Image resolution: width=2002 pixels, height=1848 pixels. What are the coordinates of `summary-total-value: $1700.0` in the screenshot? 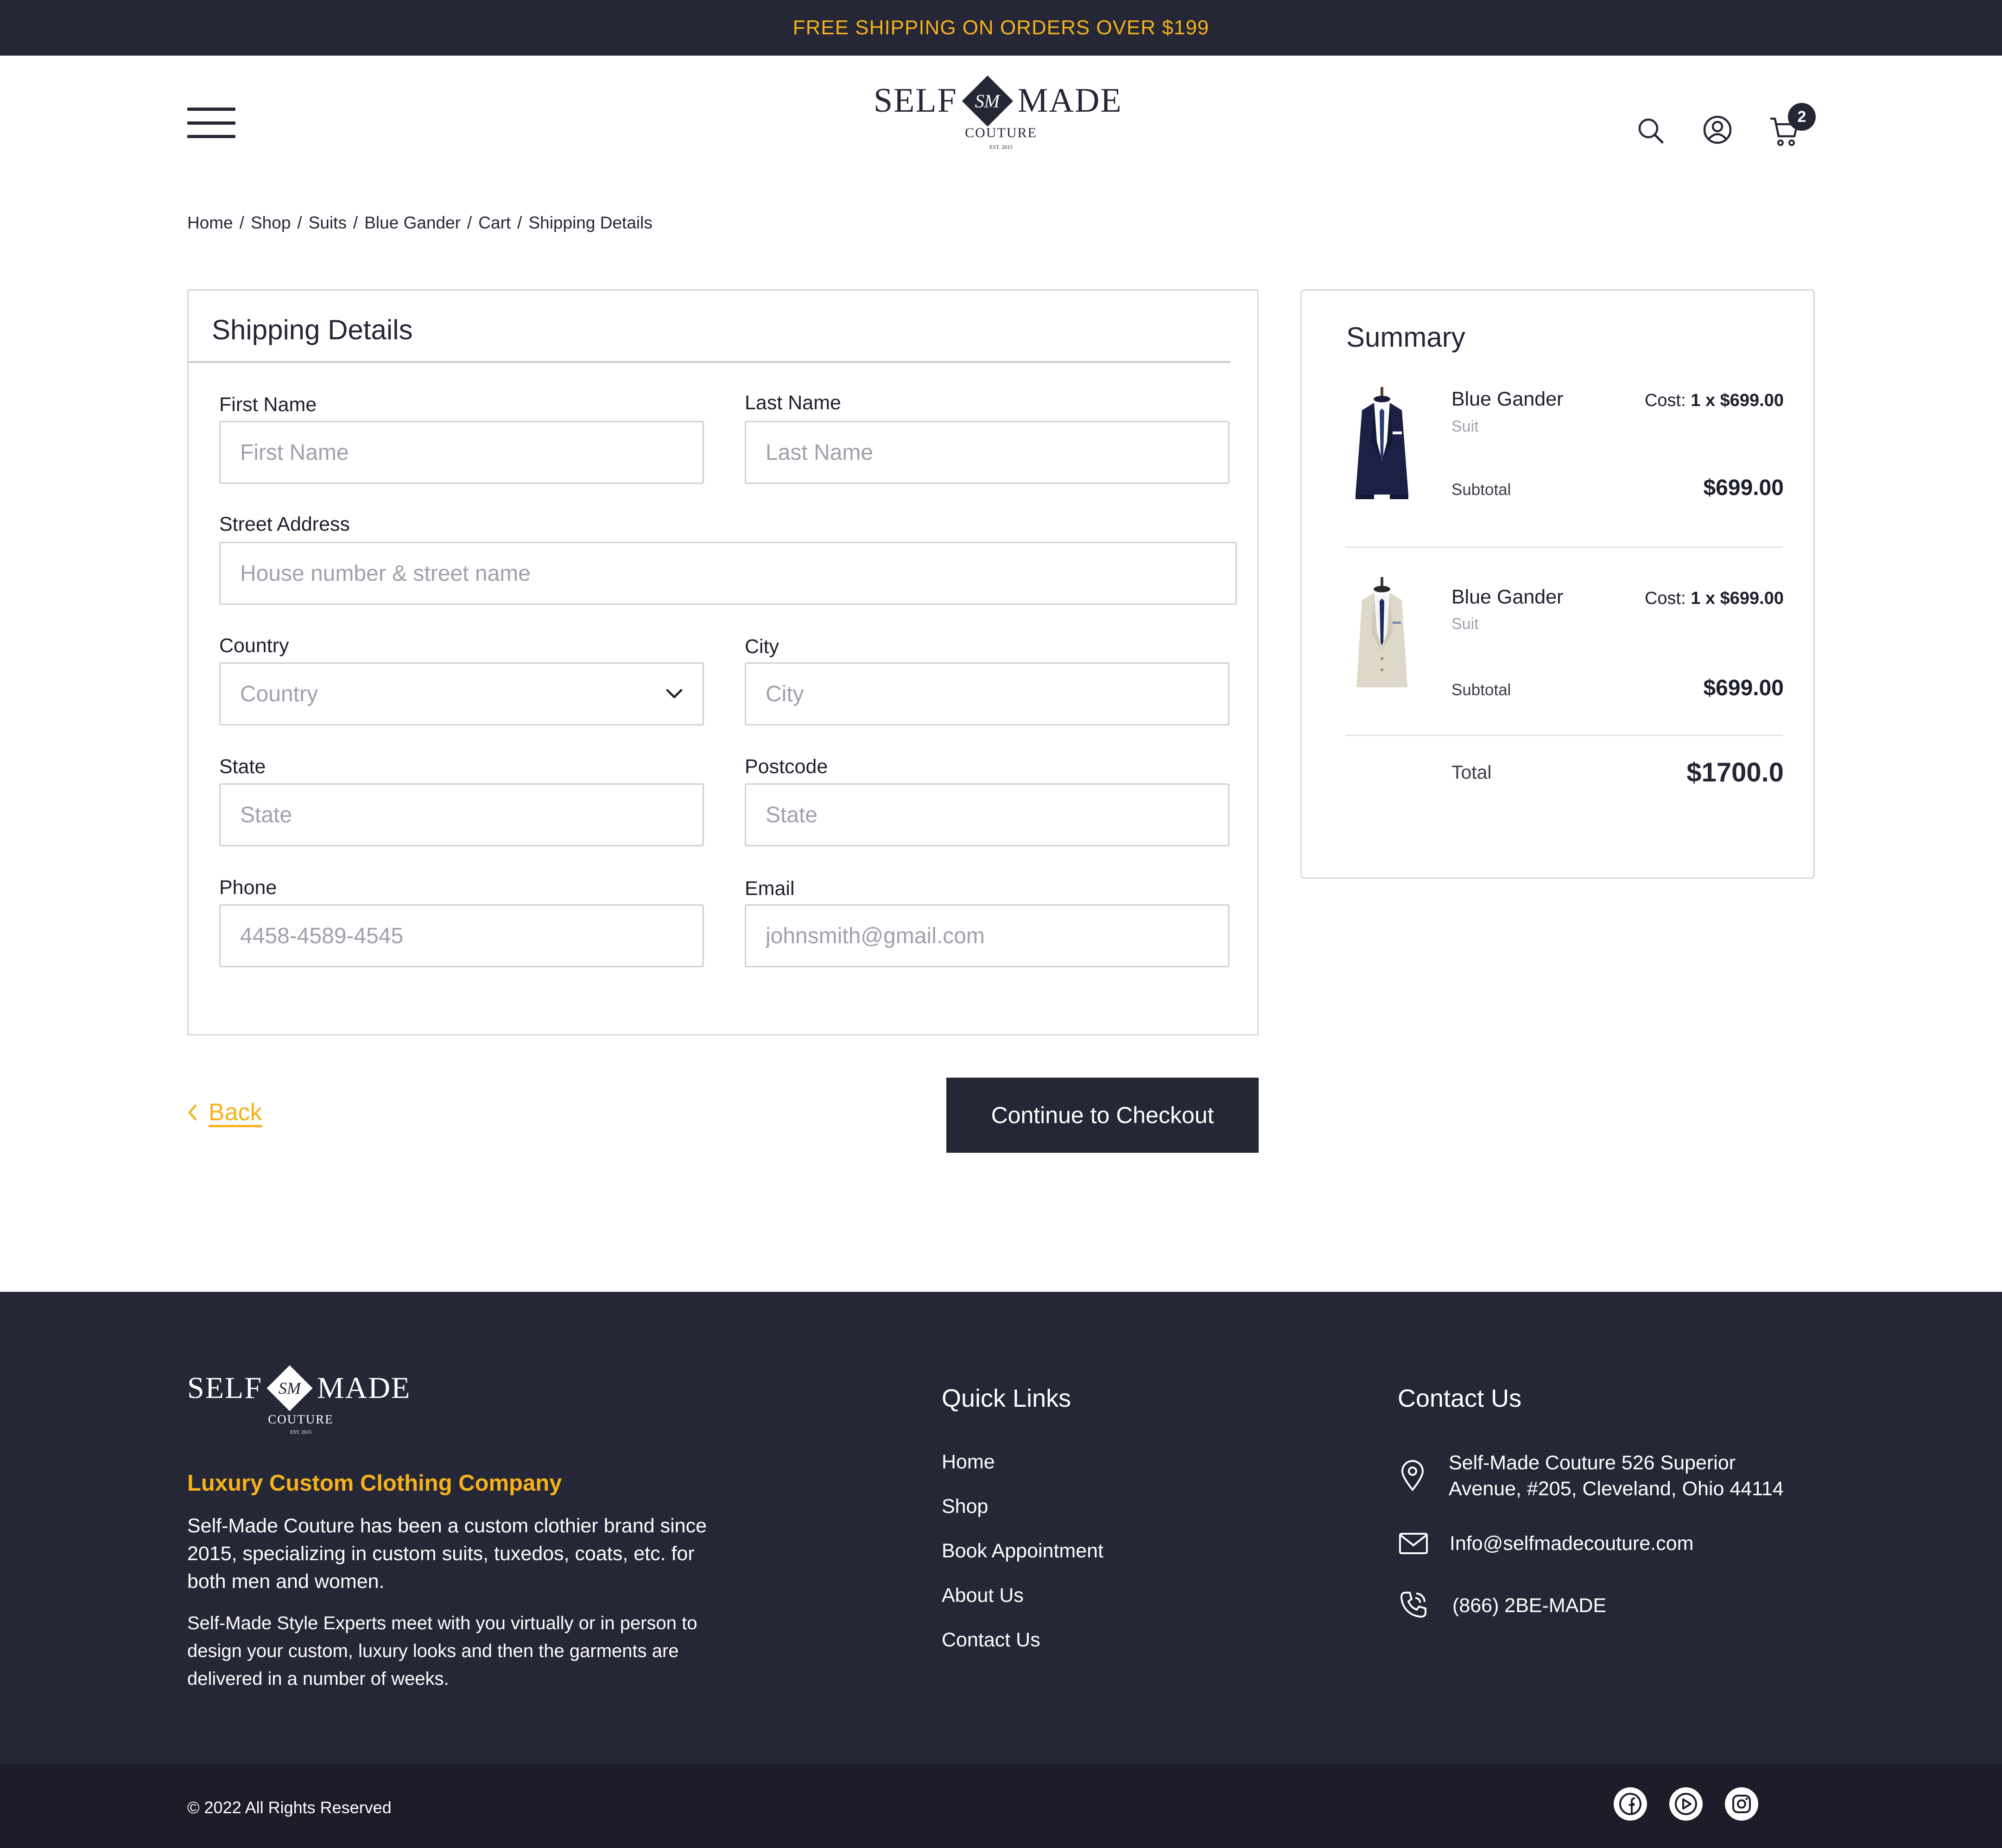 It's located at (1735, 772).